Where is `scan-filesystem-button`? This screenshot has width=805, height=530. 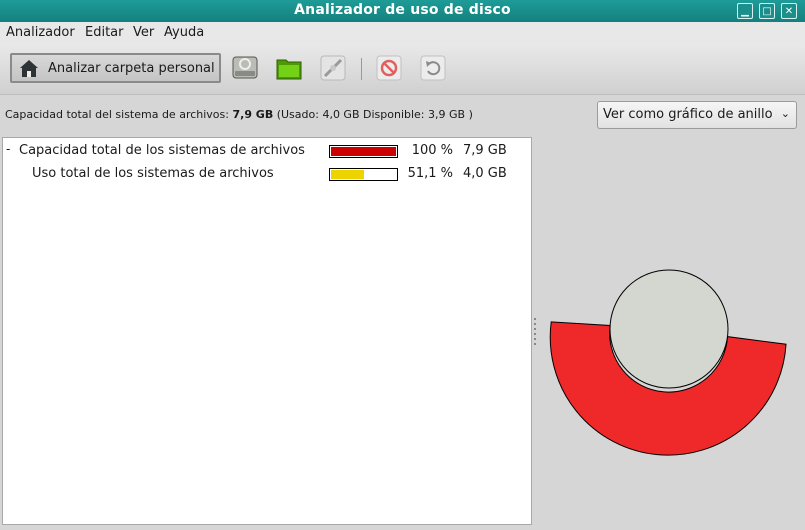 scan-filesystem-button is located at coordinates (245, 68).